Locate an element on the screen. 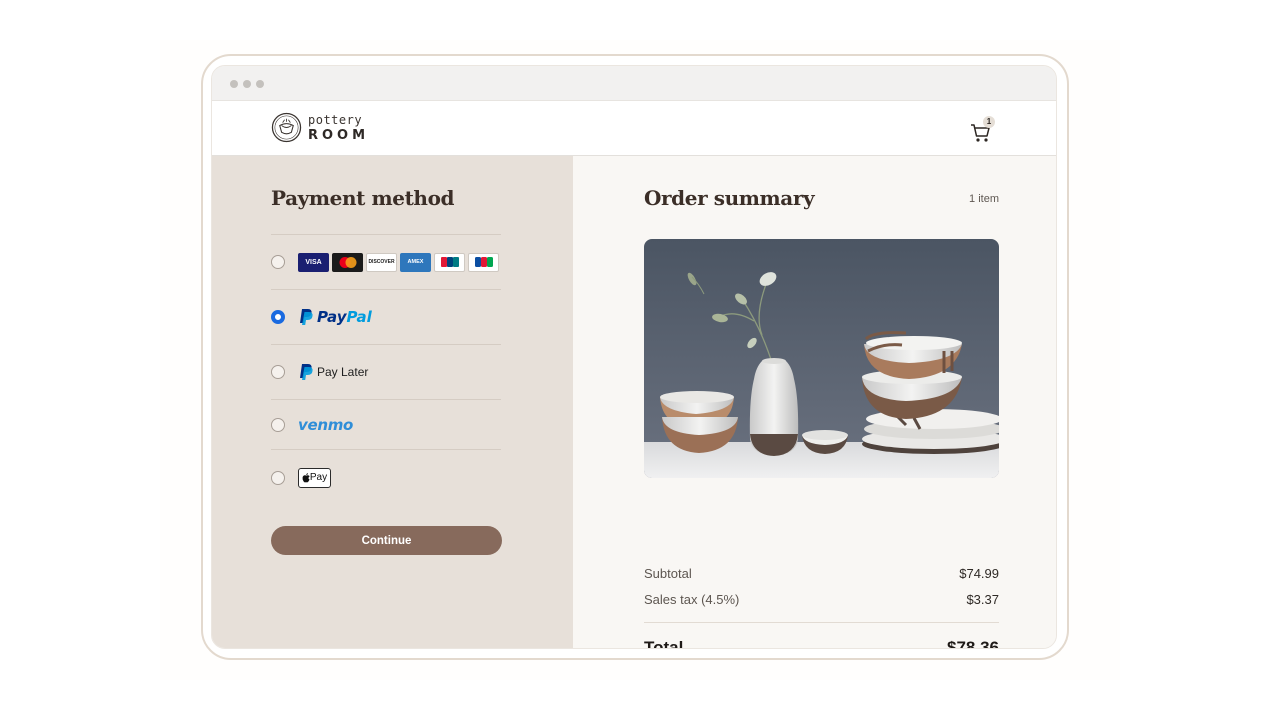 The width and height of the screenshot is (1280, 720). mastercard-card-icon is located at coordinates (347, 262).